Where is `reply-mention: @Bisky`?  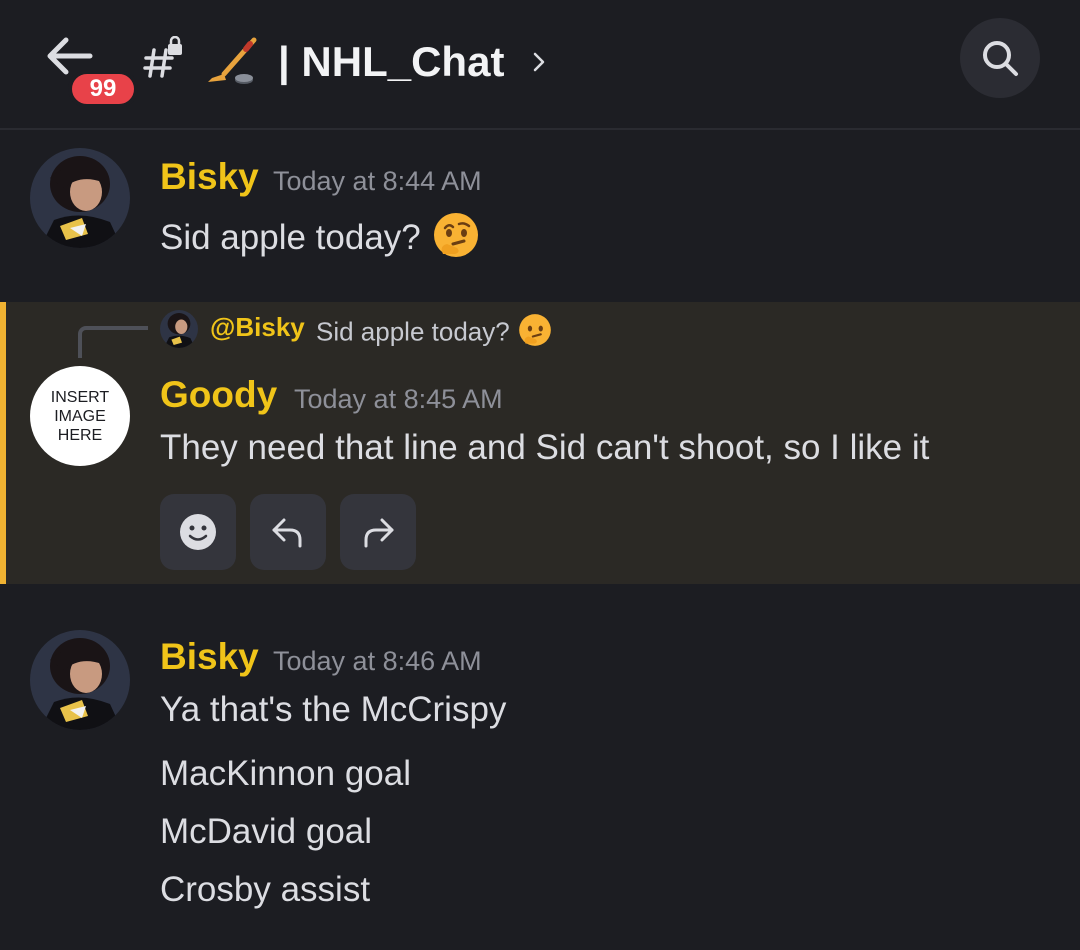
reply-mention: @Bisky is located at coordinates (257, 327).